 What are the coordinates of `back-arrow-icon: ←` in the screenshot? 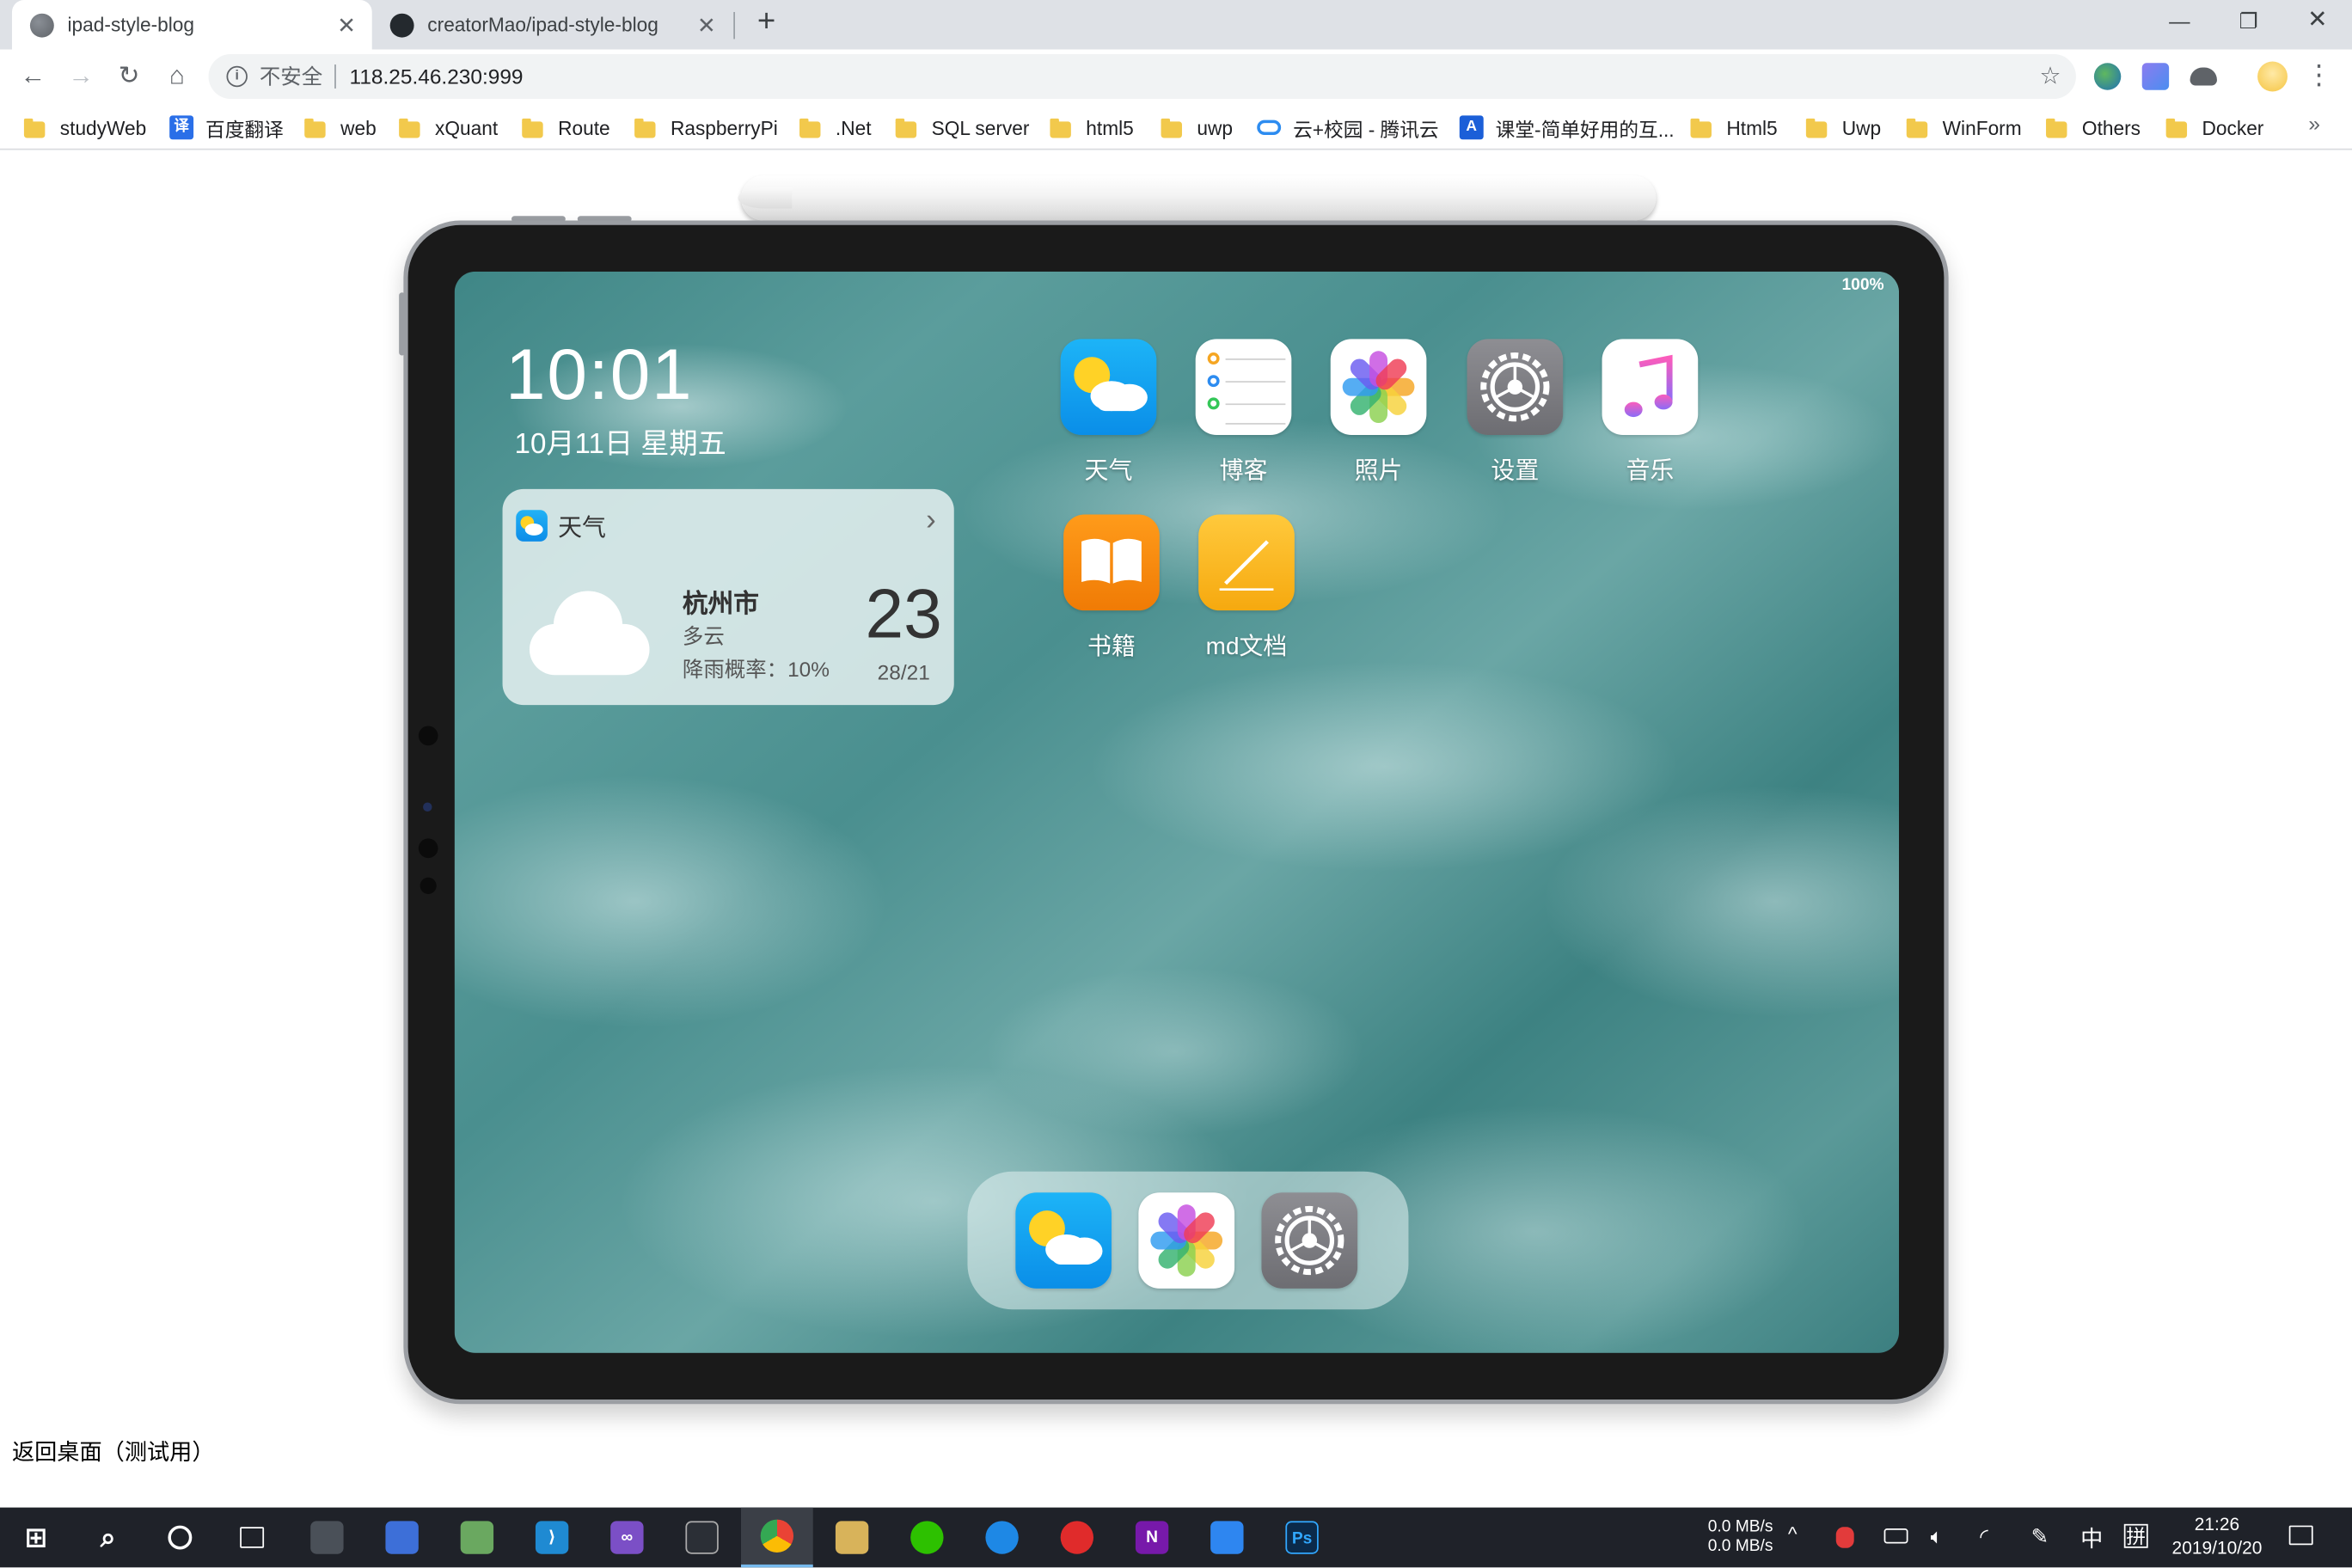 It's located at (33, 77).